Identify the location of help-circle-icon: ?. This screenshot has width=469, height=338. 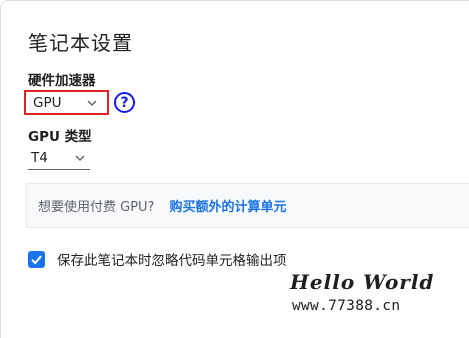
(124, 102).